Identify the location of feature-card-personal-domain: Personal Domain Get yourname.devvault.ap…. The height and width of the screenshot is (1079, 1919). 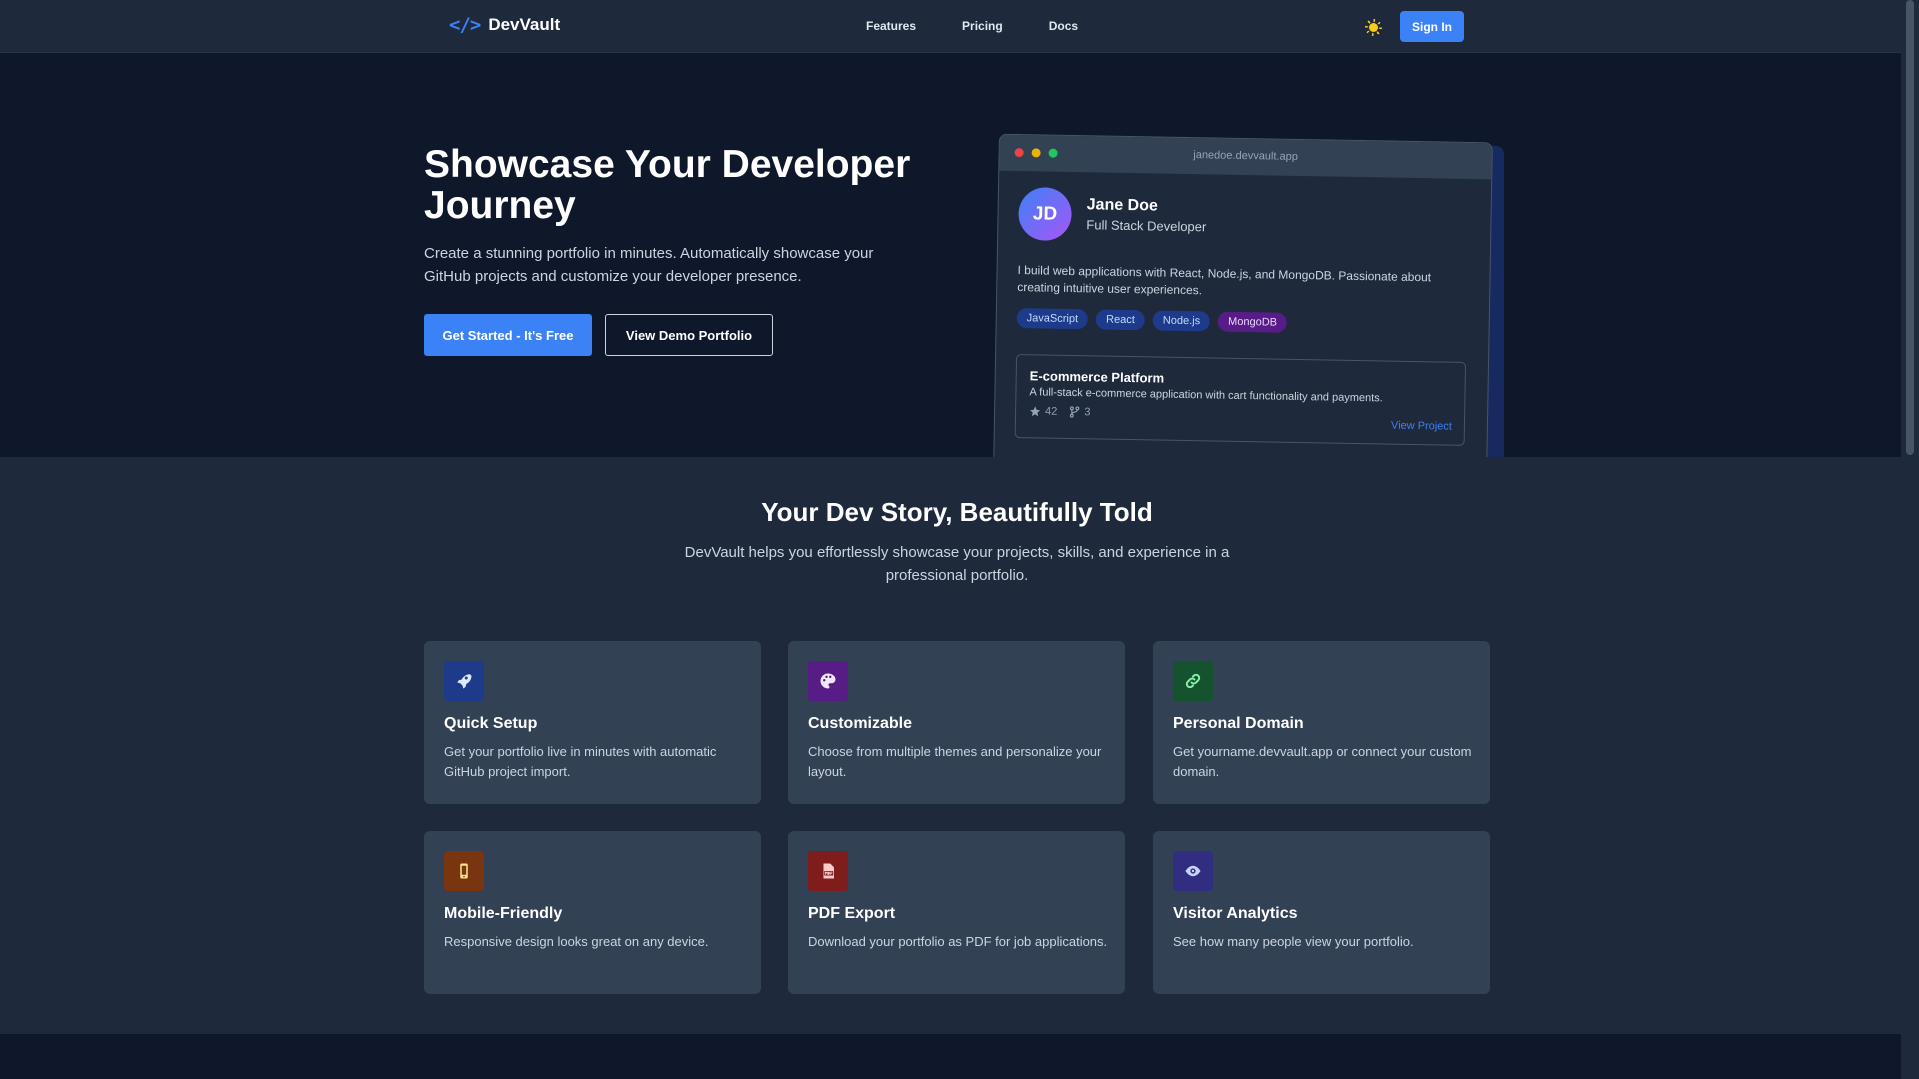
(1321, 722).